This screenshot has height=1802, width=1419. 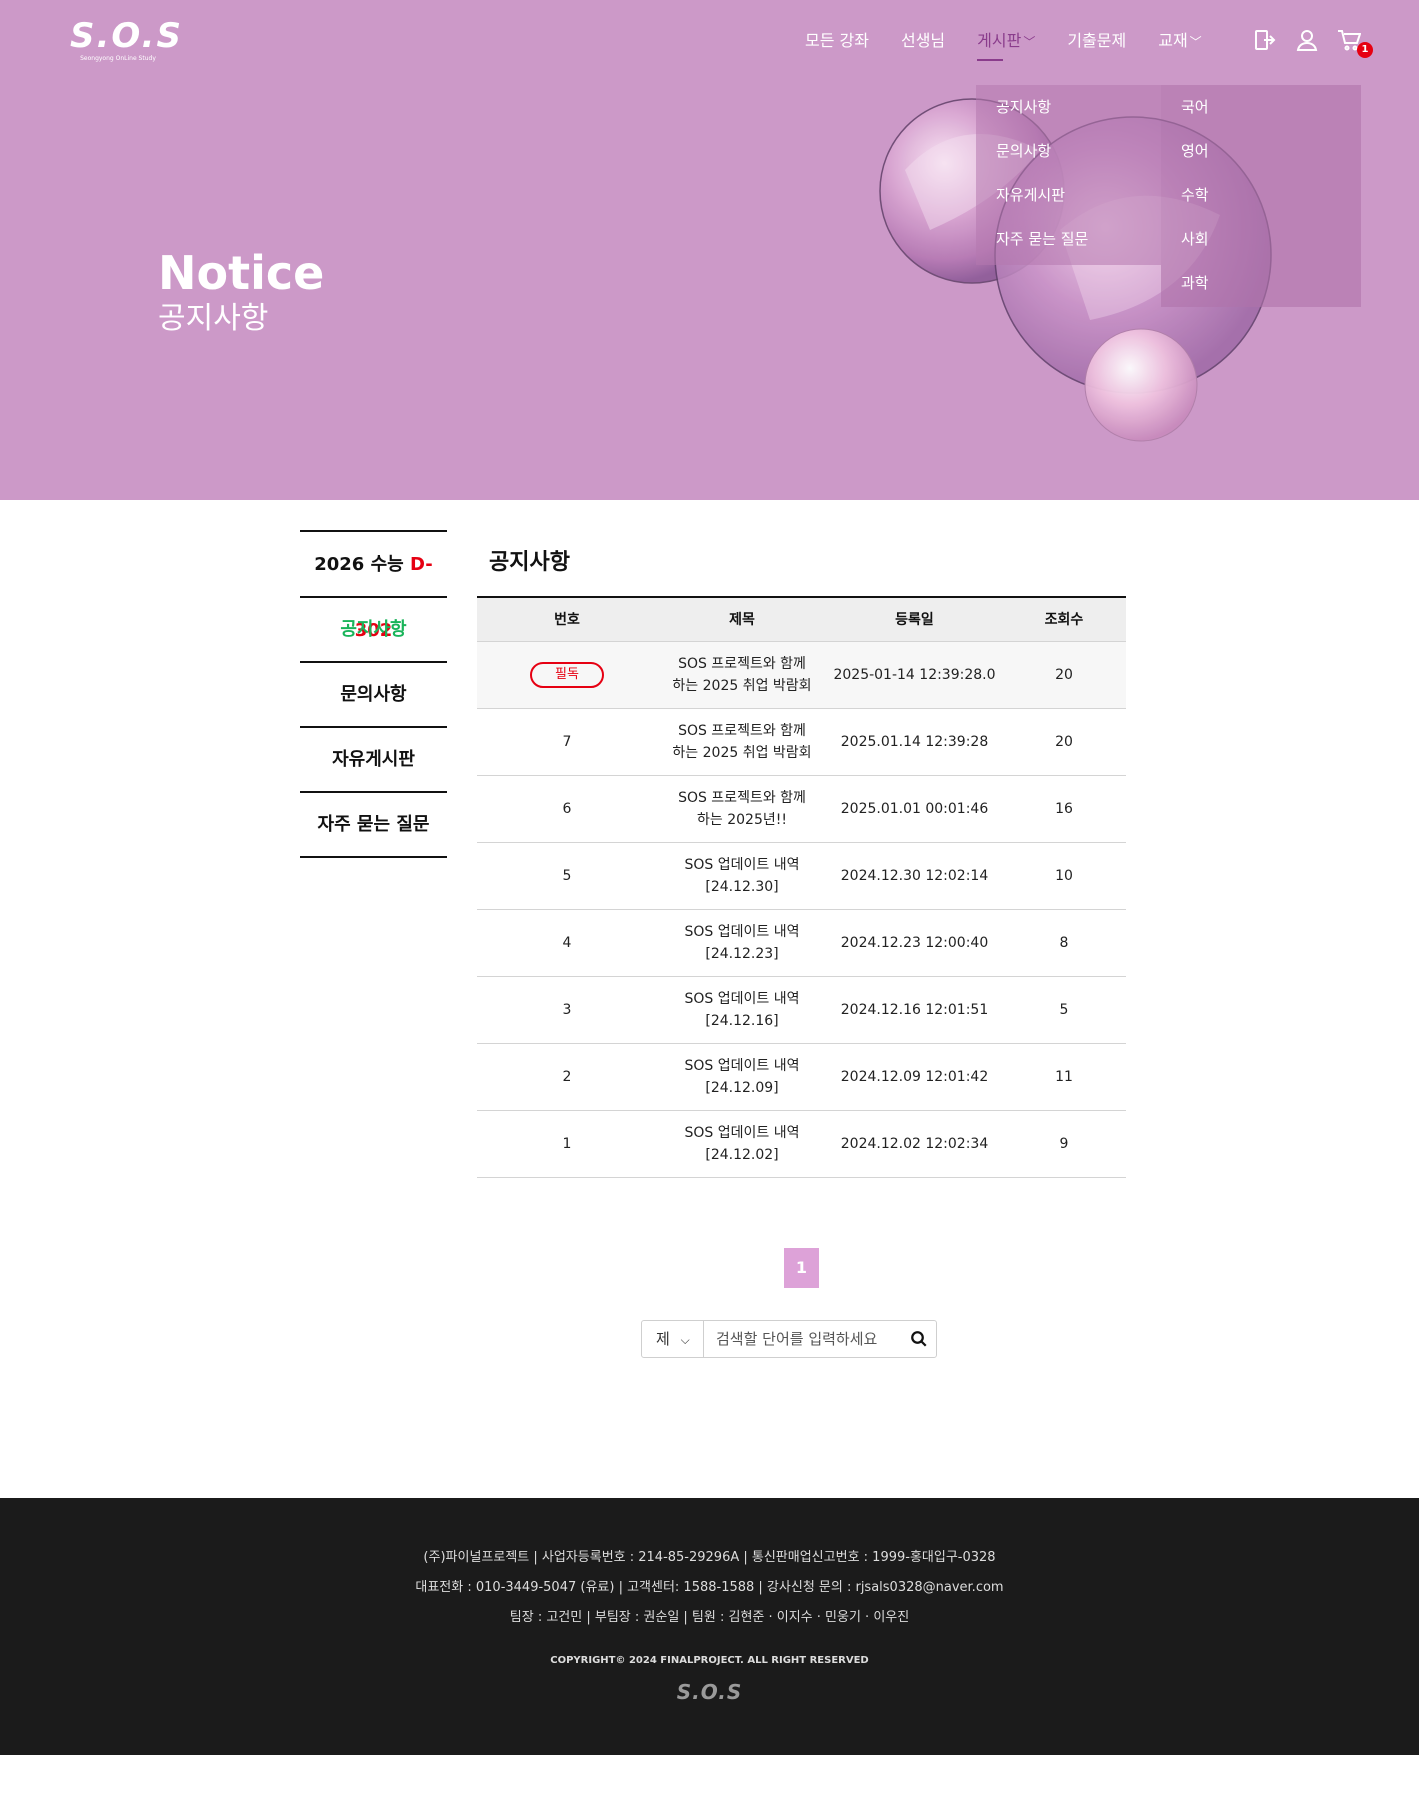 What do you see at coordinates (1265, 41) in the screenshot?
I see `logout-icon` at bounding box center [1265, 41].